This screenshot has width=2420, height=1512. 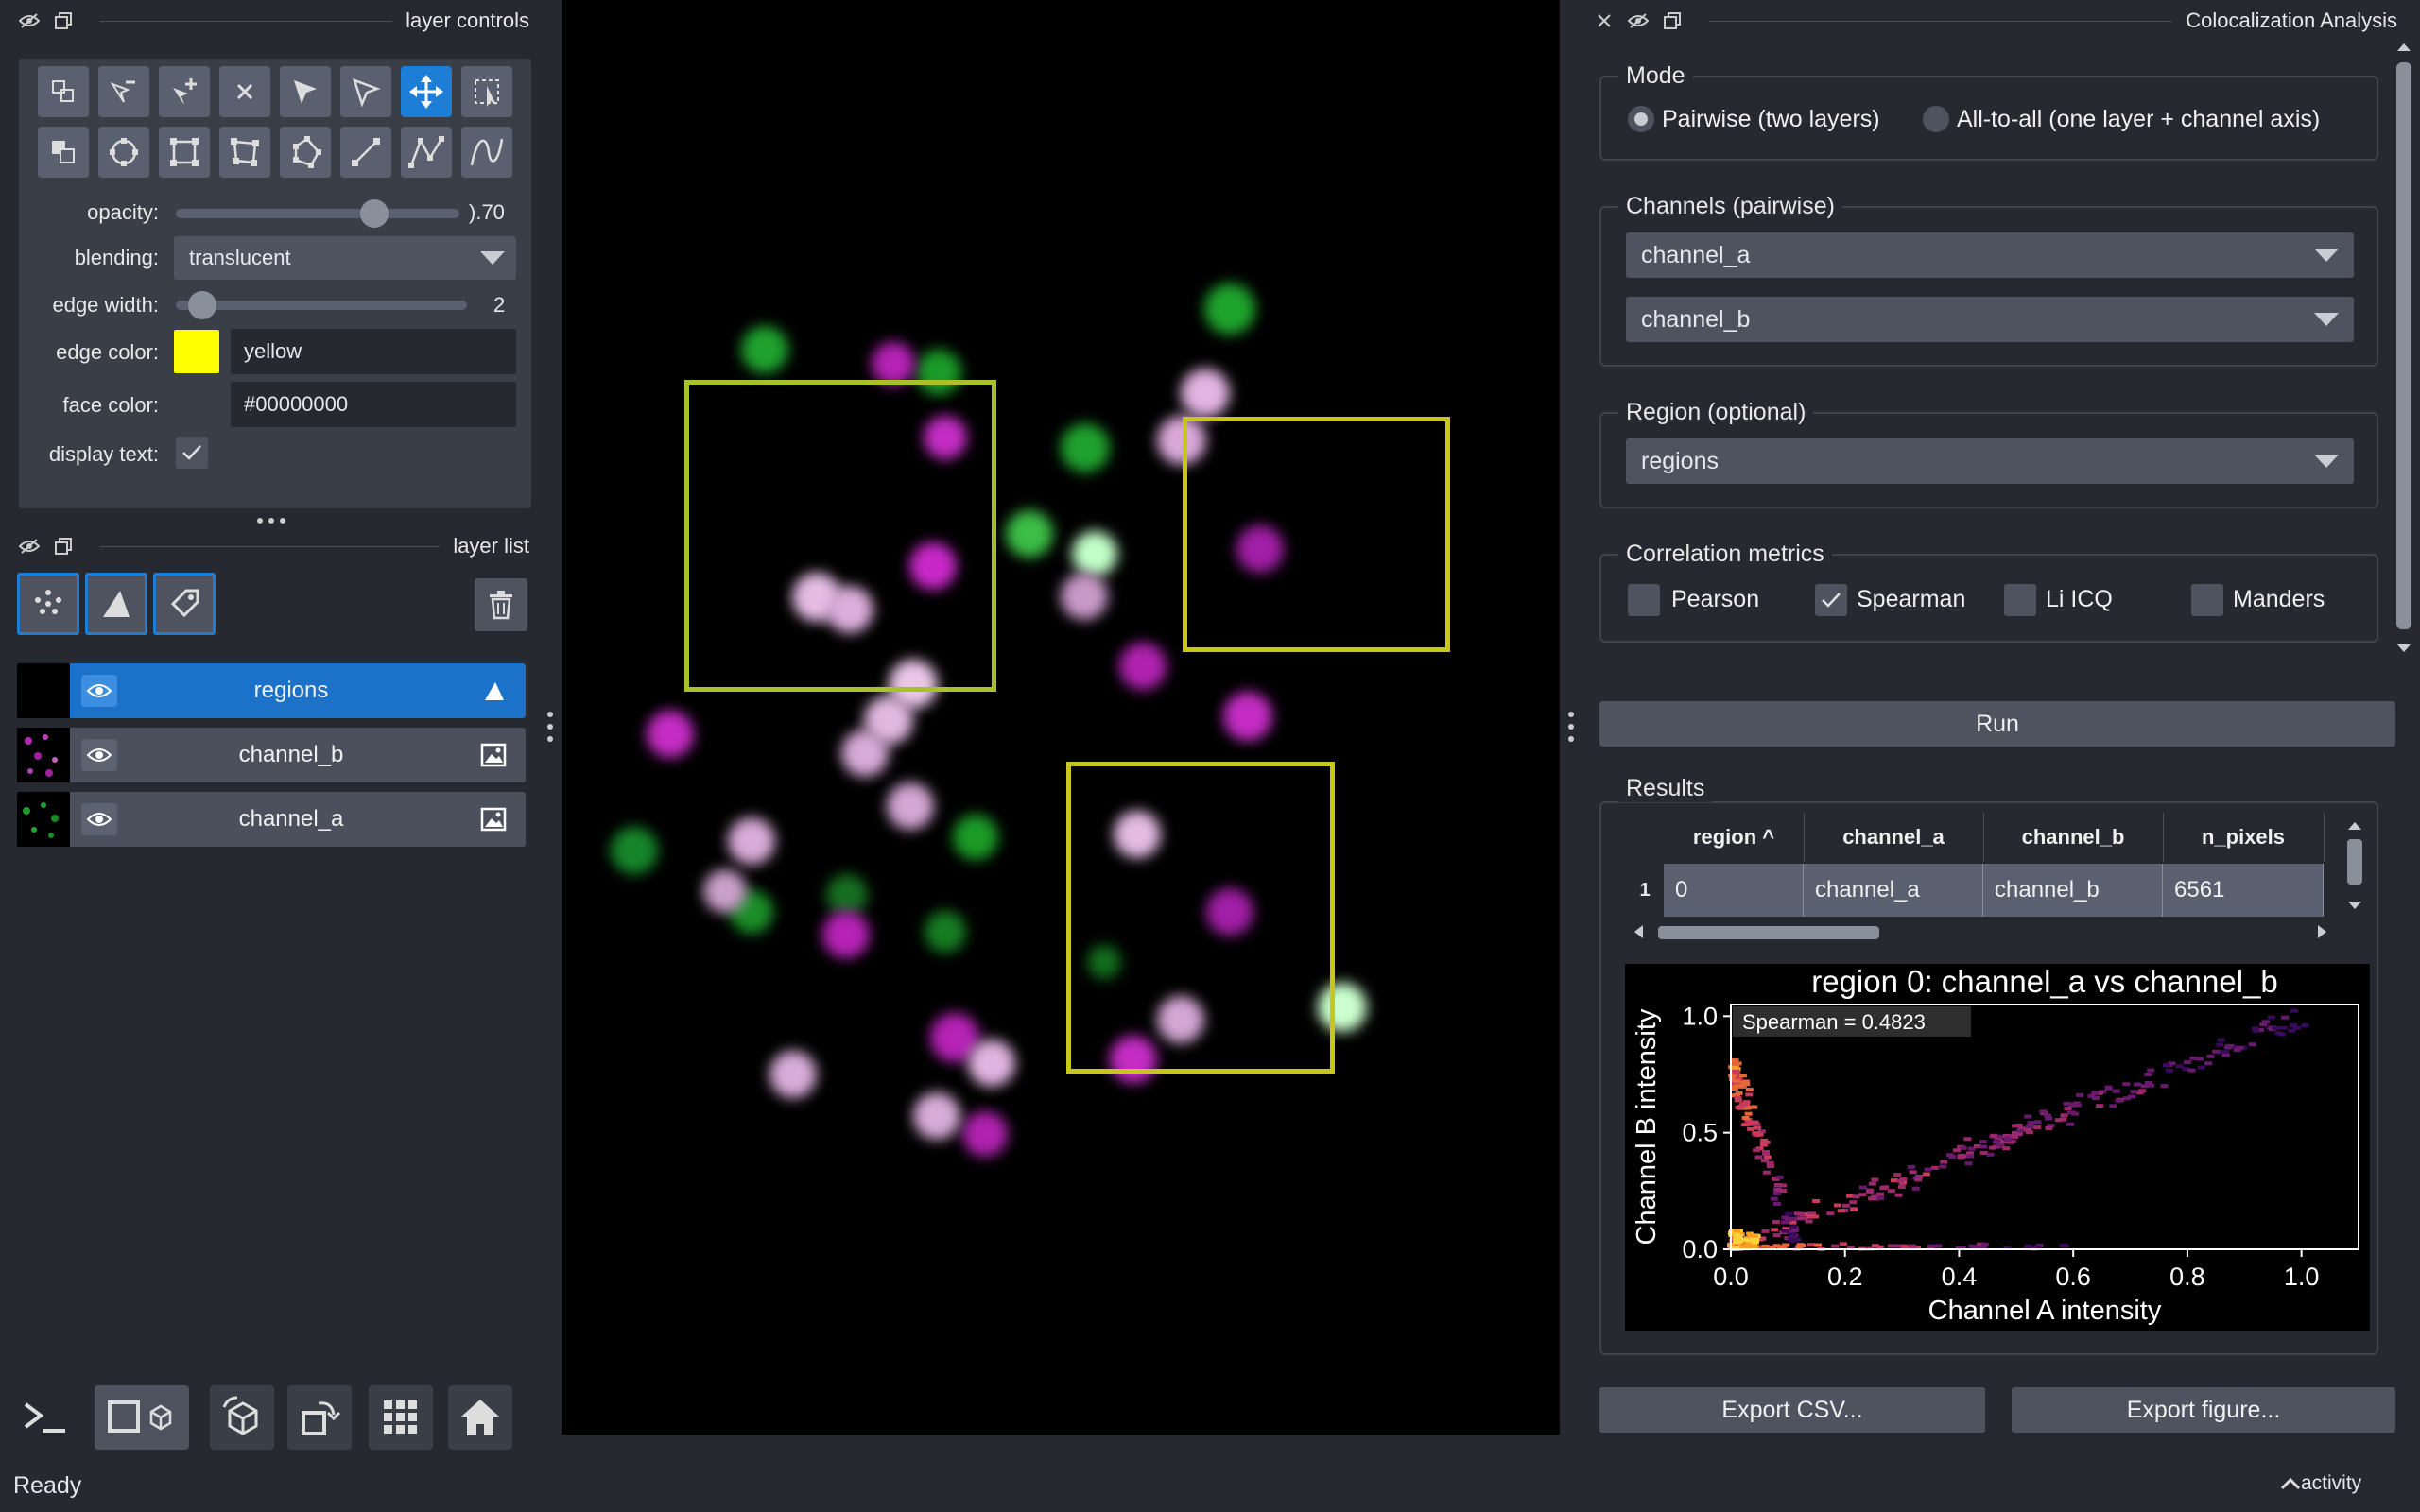 What do you see at coordinates (1936, 119) in the screenshot?
I see `mode-all-to-all-radio` at bounding box center [1936, 119].